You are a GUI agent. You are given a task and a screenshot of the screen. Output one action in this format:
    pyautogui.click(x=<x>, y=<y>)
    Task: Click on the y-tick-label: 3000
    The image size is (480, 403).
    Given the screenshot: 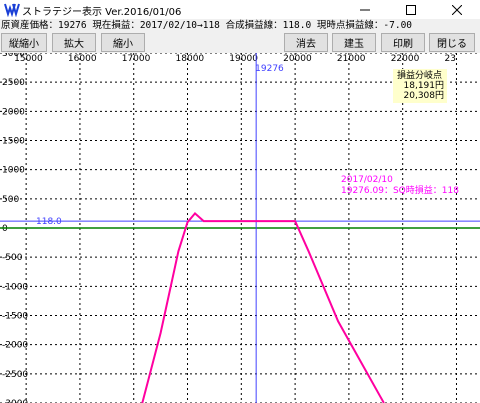 What is the action you would take?
    pyautogui.click(x=13, y=56)
    